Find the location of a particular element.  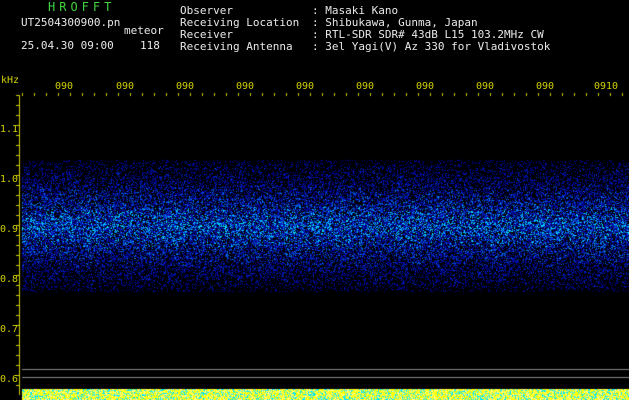

info-label-antenna: Receiving Antenna is located at coordinates (236, 46).